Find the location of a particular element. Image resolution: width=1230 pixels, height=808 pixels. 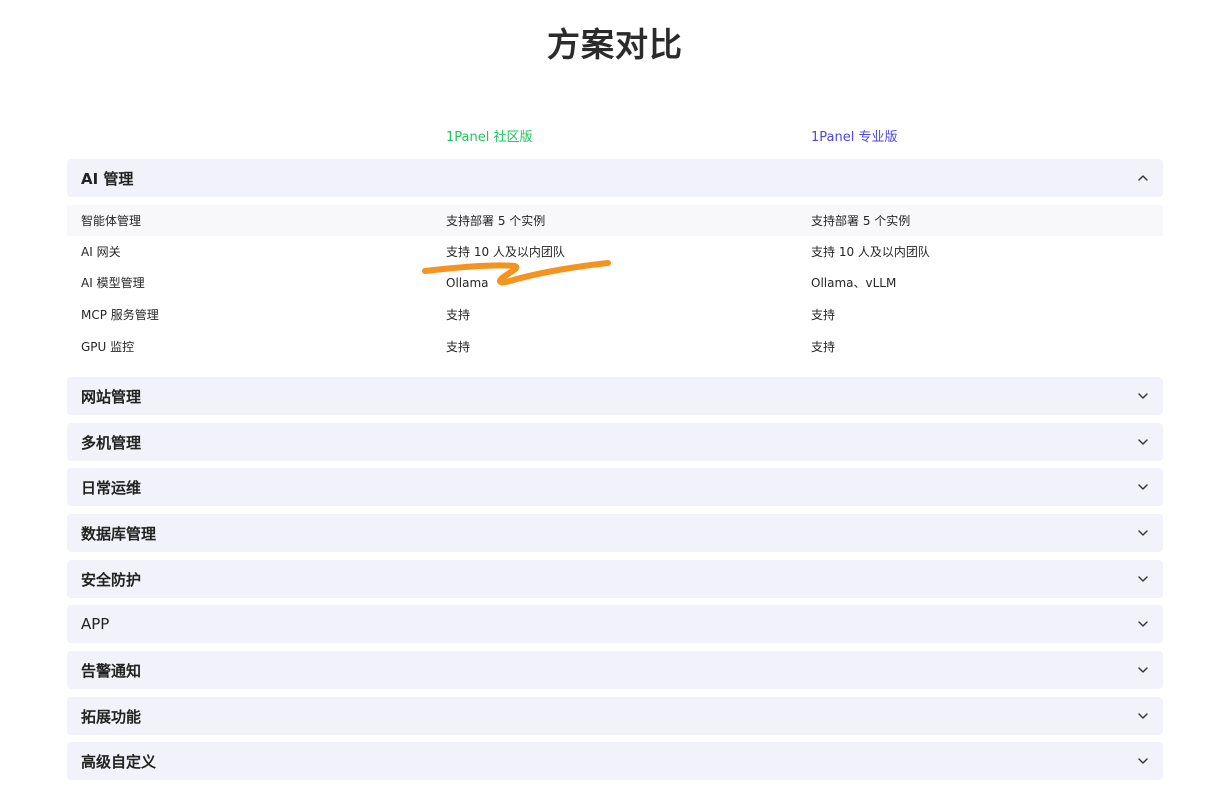

section-header-website: 网站管理 is located at coordinates (615, 396).